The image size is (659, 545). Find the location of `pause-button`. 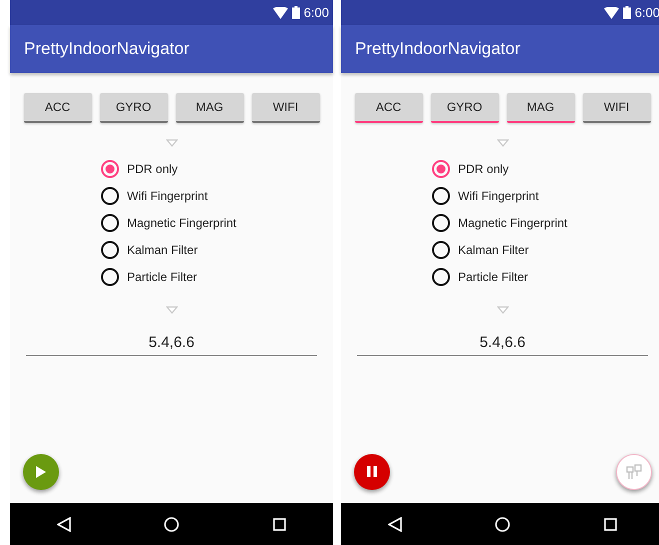

pause-button is located at coordinates (372, 472).